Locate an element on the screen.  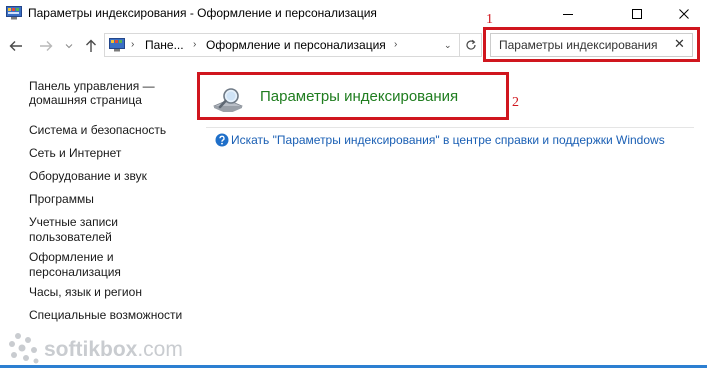
watermark-text: softikbox.com is located at coordinates (113, 349).